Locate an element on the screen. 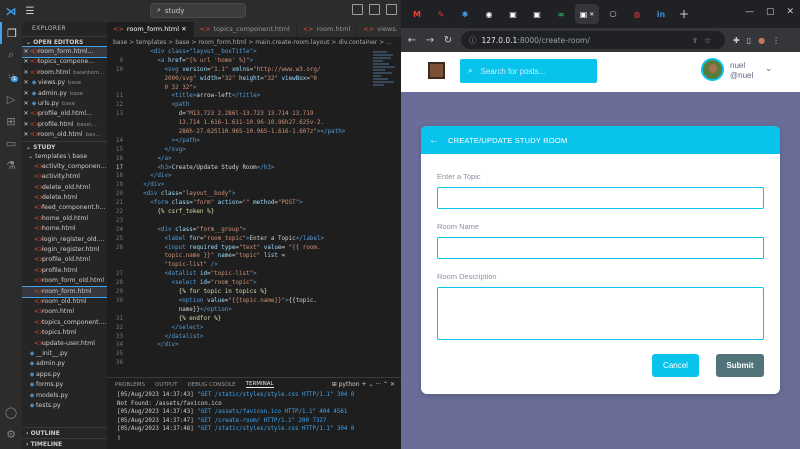  browser-tab: ⎔ is located at coordinates (613, 14).